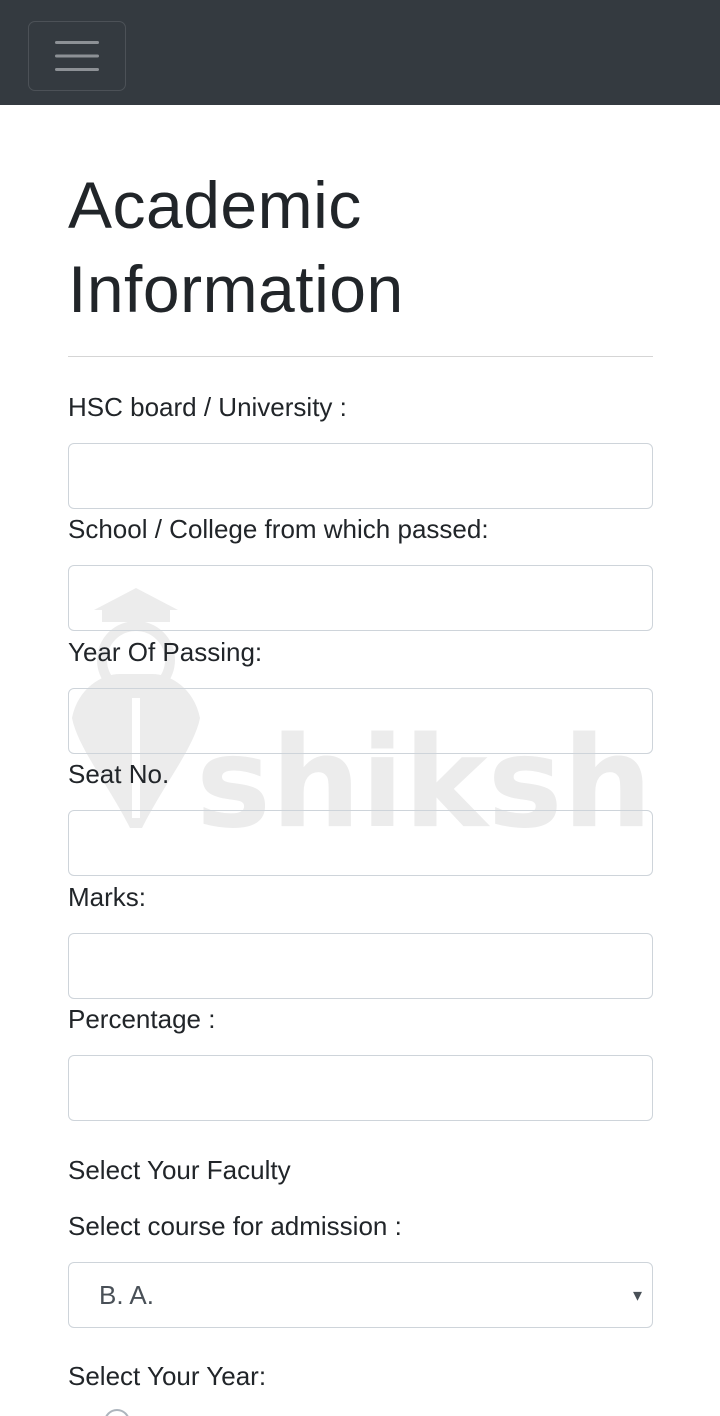  What do you see at coordinates (360, 966) in the screenshot?
I see `marks-input` at bounding box center [360, 966].